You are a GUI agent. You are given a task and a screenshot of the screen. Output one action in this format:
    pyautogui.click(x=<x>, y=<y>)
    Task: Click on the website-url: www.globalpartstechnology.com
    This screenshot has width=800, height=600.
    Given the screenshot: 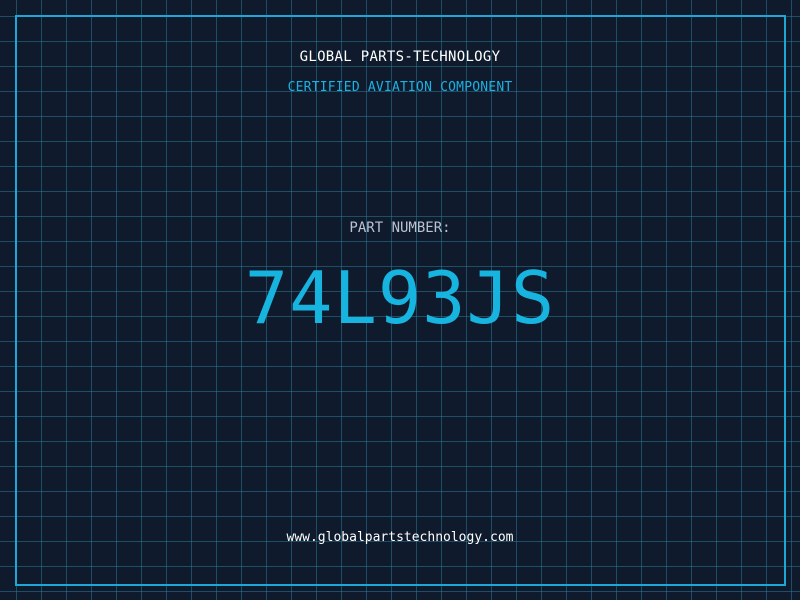 What is the action you would take?
    pyautogui.click(x=400, y=537)
    